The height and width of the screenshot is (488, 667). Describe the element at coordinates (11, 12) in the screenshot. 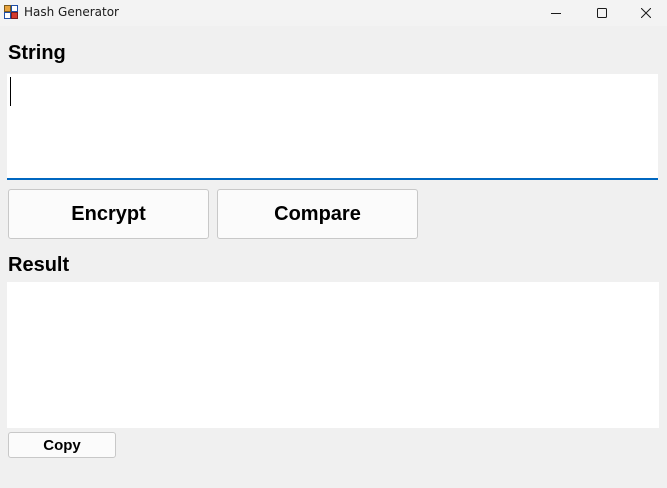

I see `app-icon` at that location.